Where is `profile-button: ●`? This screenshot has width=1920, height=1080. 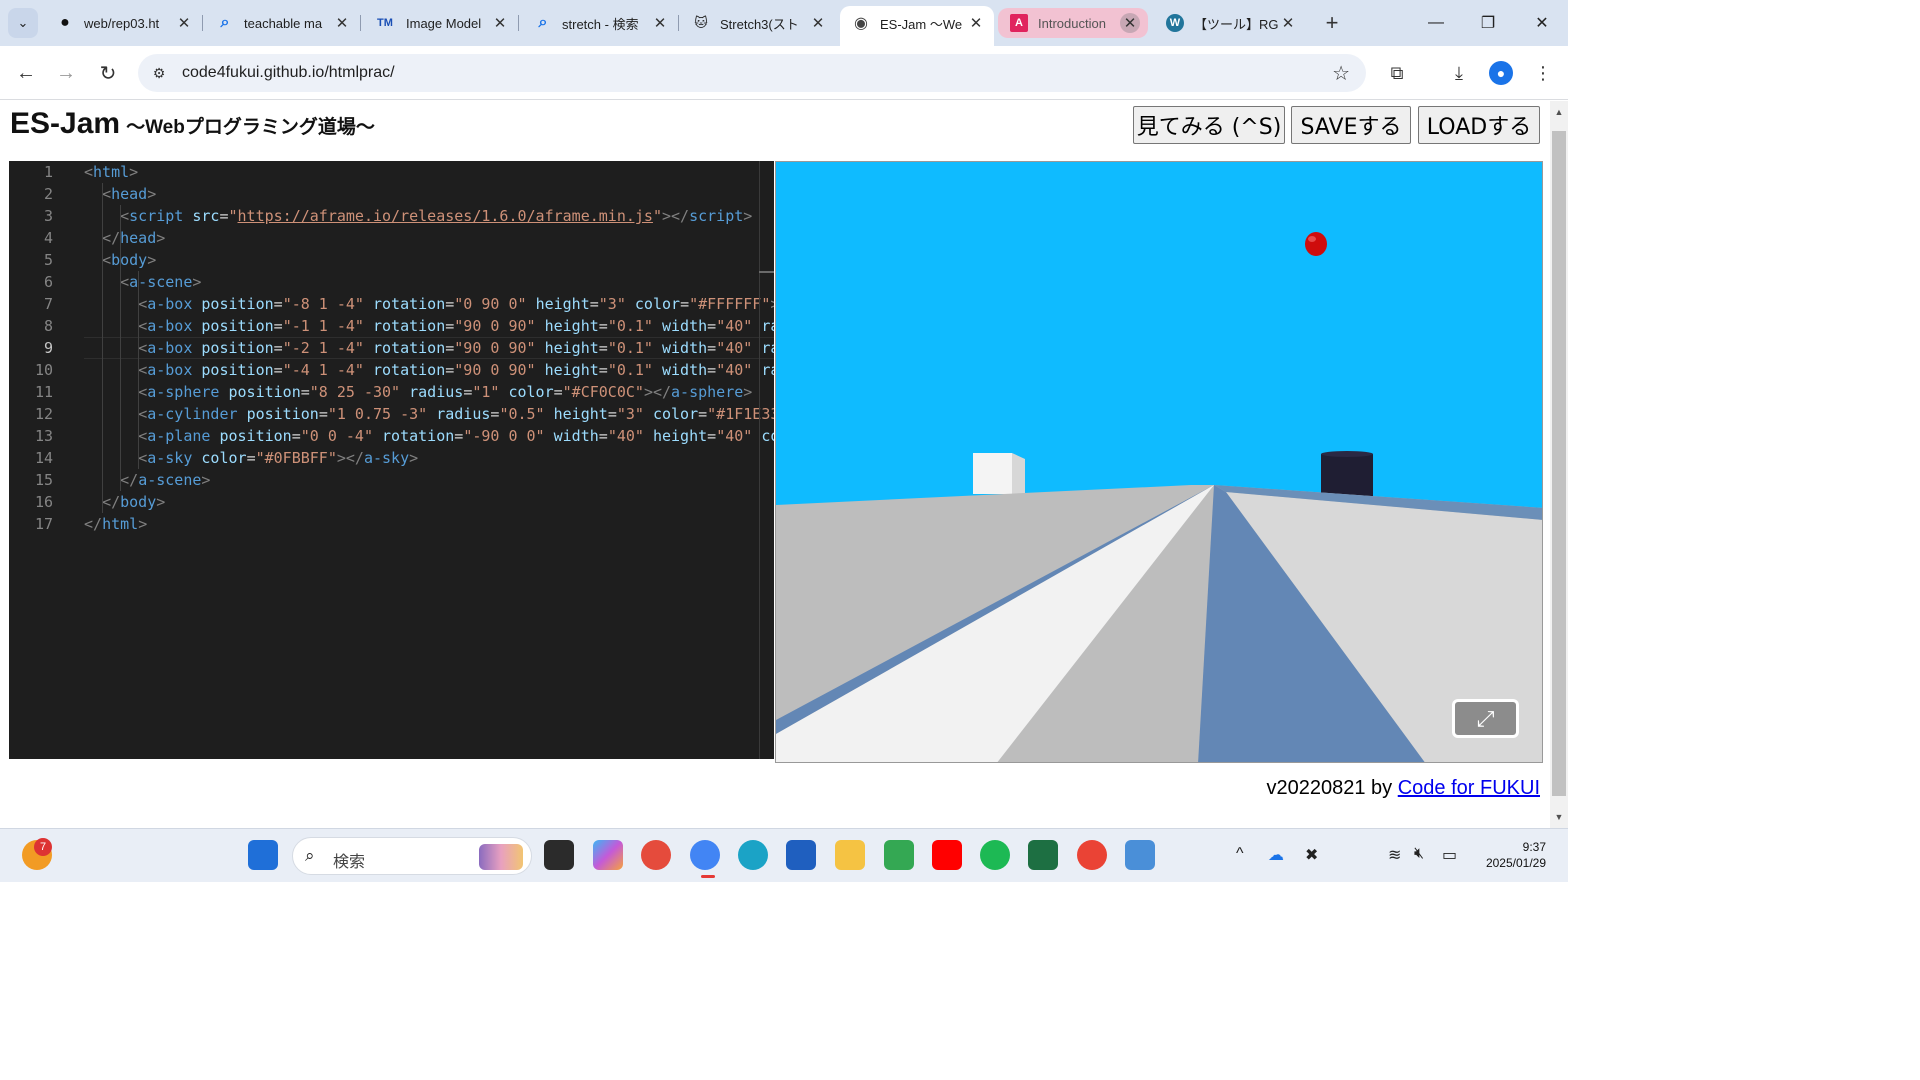
profile-button: ● is located at coordinates (1501, 73).